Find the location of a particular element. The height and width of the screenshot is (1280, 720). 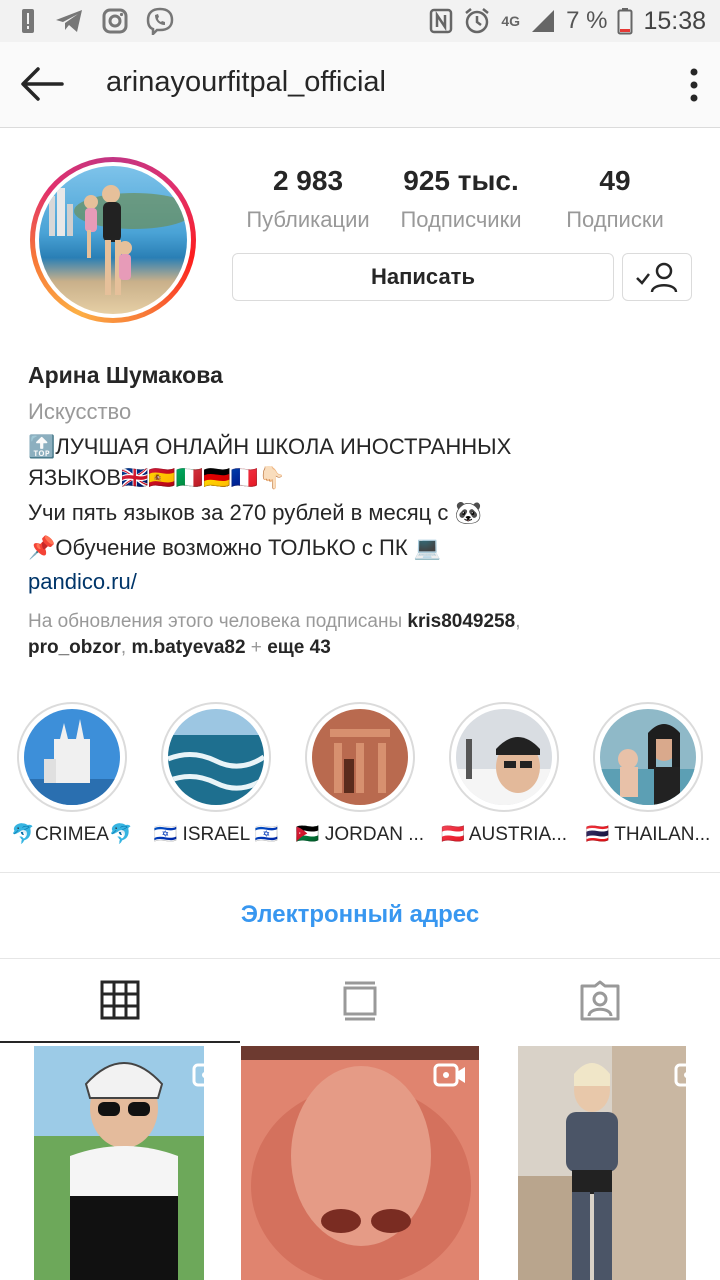

telegram-icon is located at coordinates (69, 21).